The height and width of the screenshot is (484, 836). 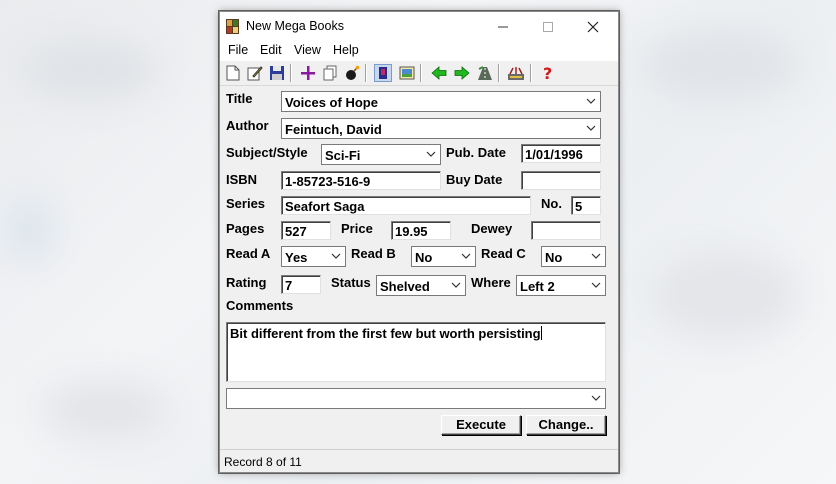 I want to click on number-label: No., so click(x=551, y=203).